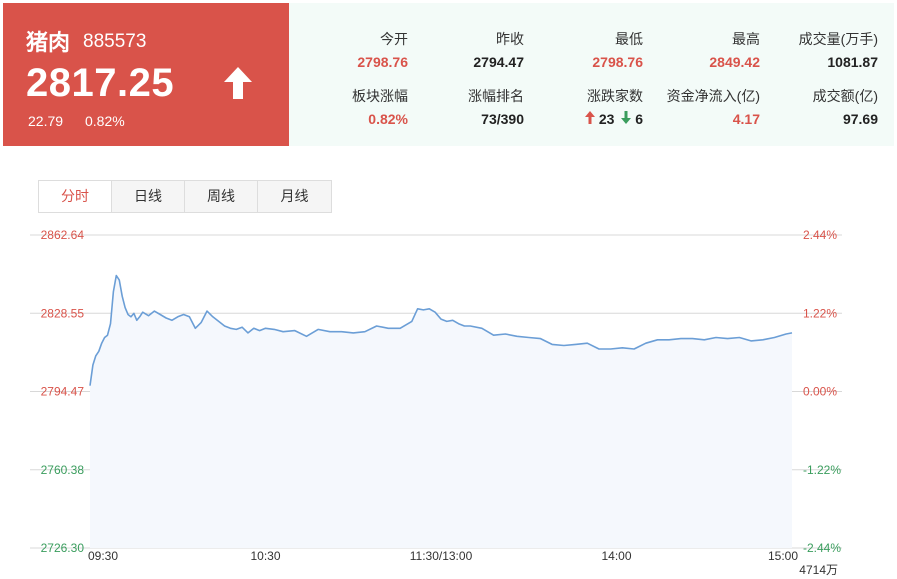 The width and height of the screenshot is (897, 579). Describe the element at coordinates (441, 556) in the screenshot. I see `x-tick-label: 11:30/13:00` at that location.